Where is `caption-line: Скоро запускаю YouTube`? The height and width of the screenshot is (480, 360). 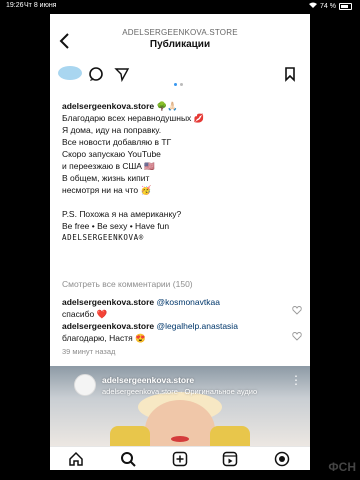
caption-line: Скоро запускаю YouTube is located at coordinates (111, 154).